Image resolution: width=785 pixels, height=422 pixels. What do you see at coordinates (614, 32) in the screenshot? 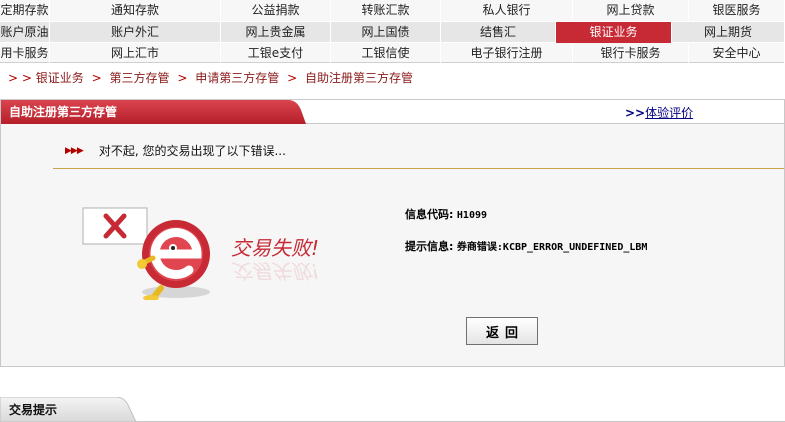
I see `nav-item-bank-securities: 银证业务` at bounding box center [614, 32].